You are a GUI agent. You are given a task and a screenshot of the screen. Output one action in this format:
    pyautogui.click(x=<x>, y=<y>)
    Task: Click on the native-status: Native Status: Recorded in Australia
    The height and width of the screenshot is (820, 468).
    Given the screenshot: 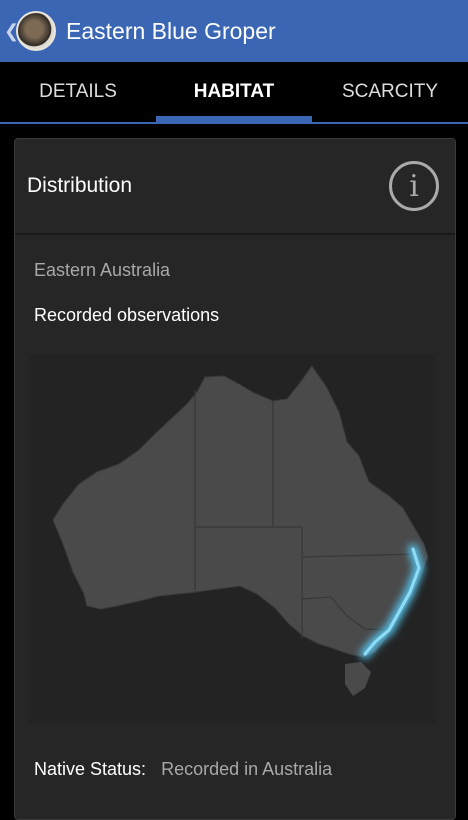 What is the action you would take?
    pyautogui.click(x=183, y=769)
    